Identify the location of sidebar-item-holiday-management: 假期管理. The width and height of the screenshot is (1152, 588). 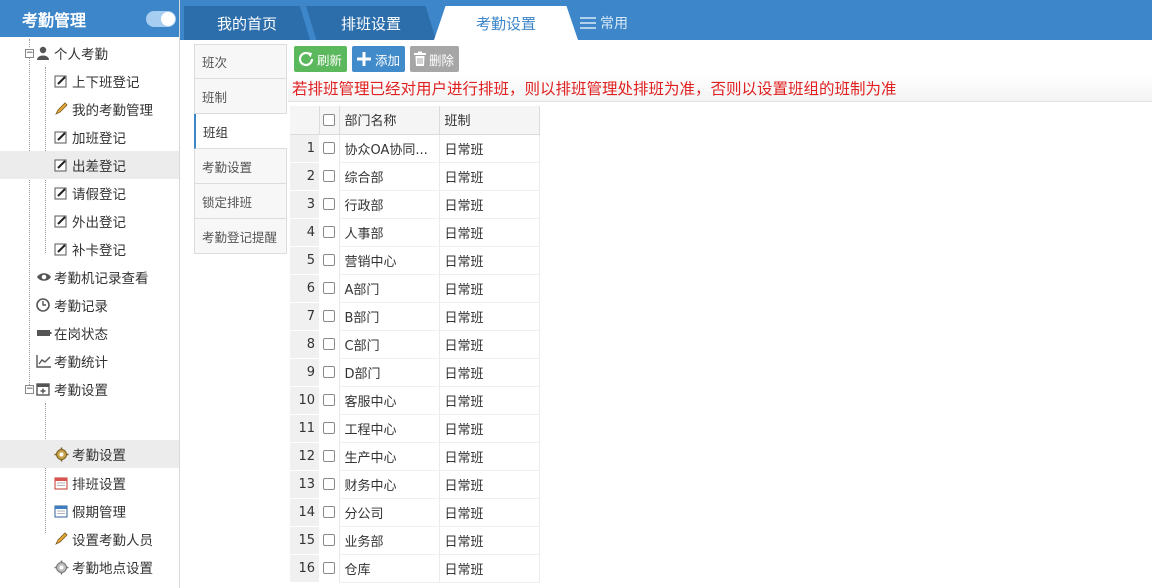
(89, 511).